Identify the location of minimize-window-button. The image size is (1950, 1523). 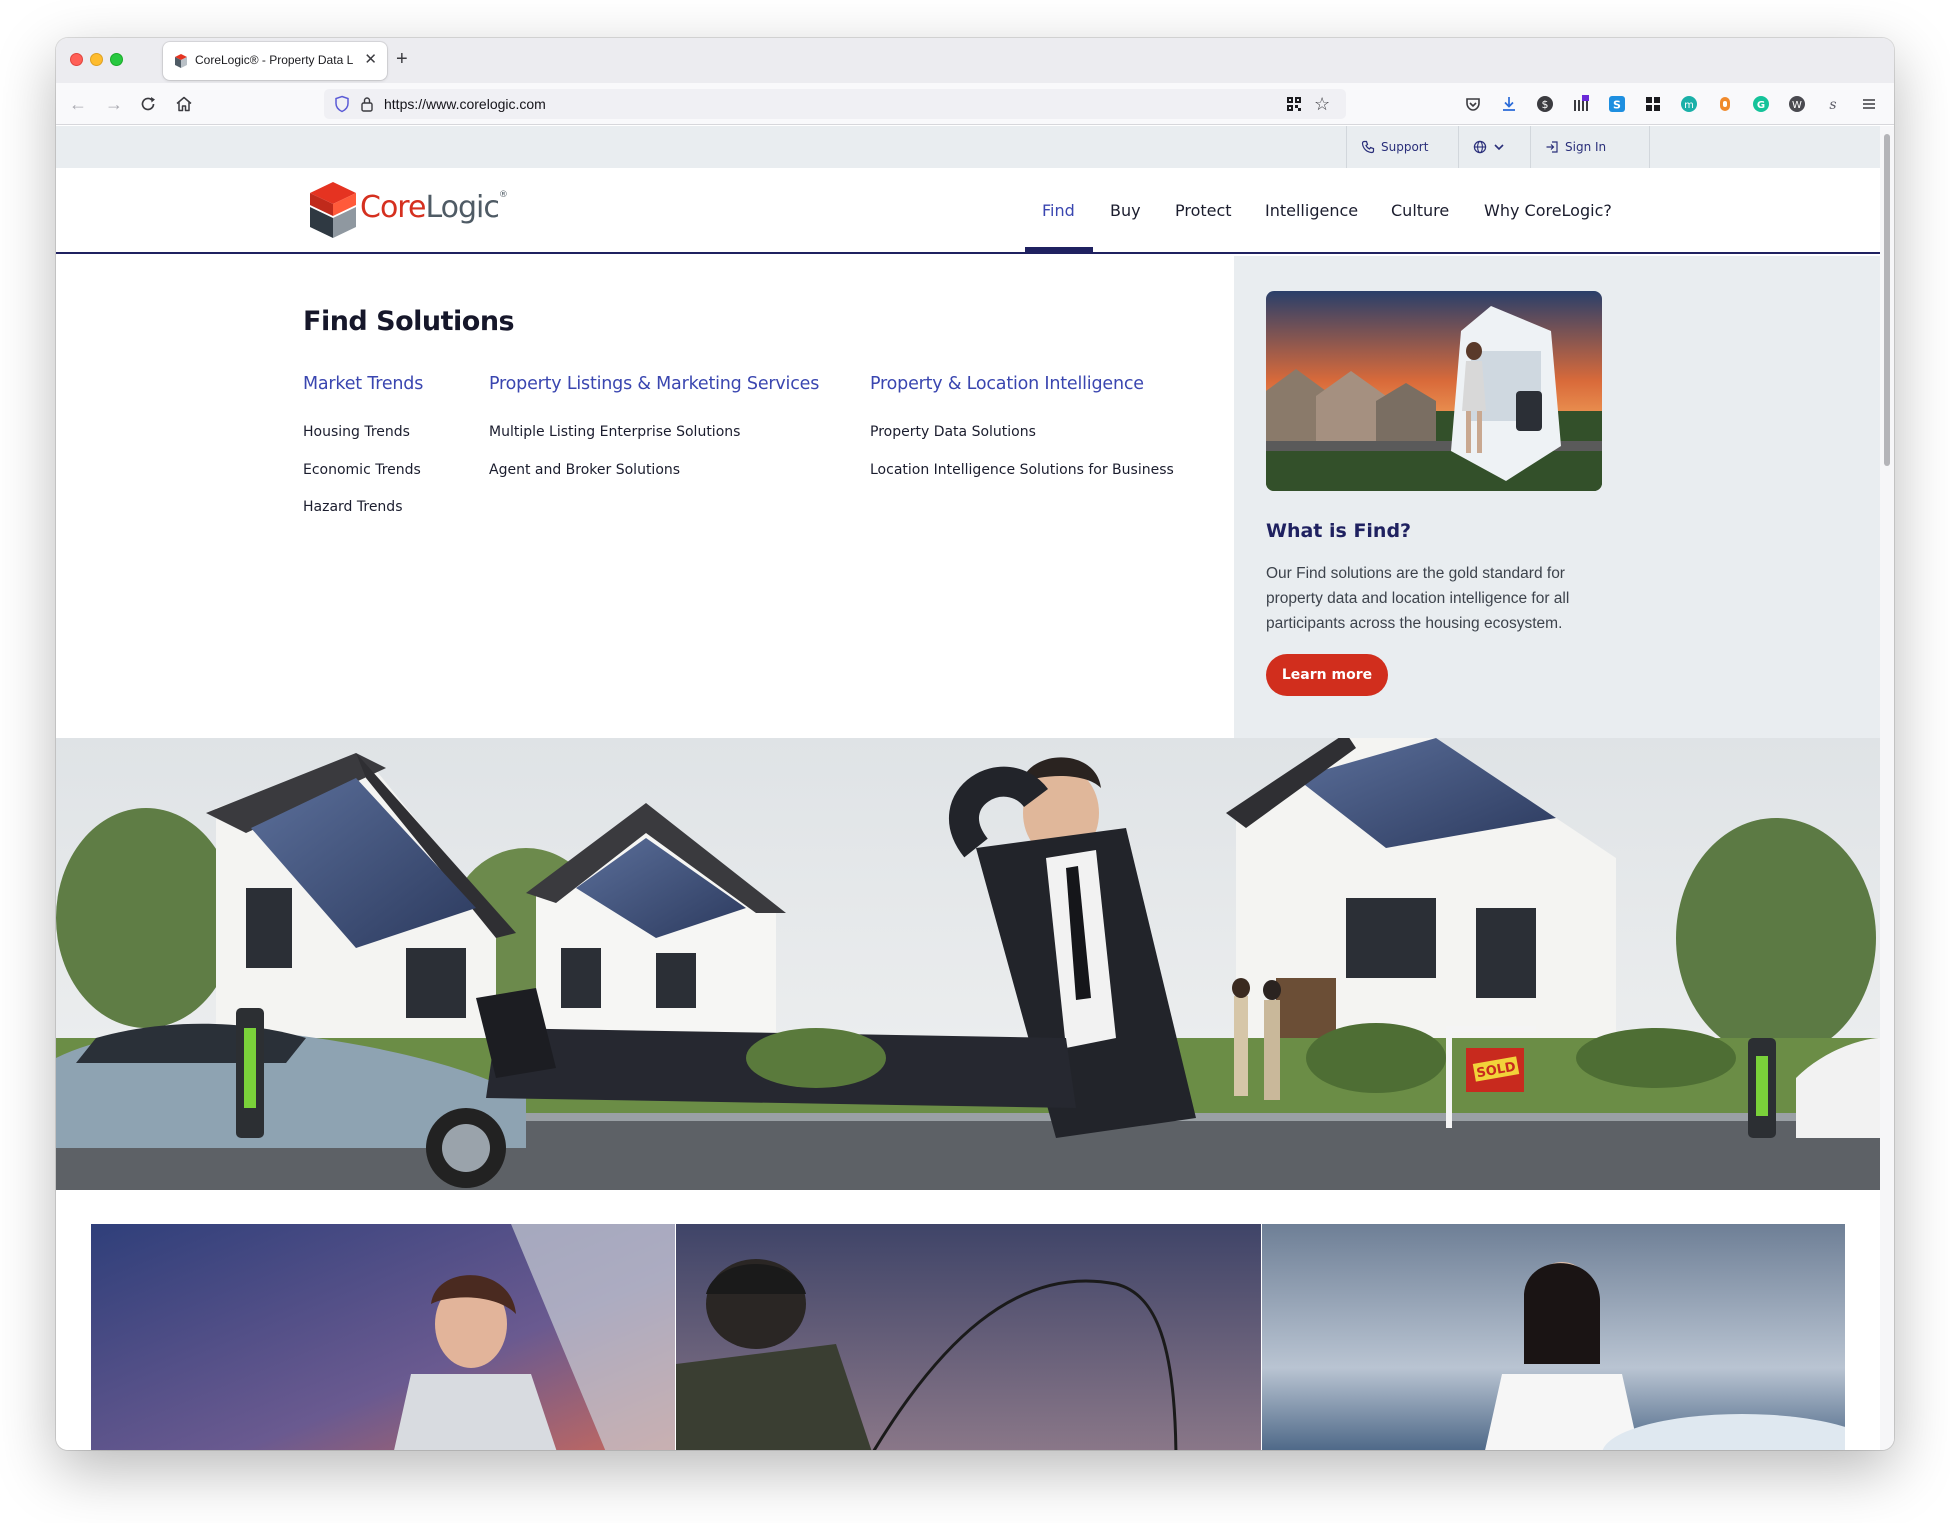
(96, 59).